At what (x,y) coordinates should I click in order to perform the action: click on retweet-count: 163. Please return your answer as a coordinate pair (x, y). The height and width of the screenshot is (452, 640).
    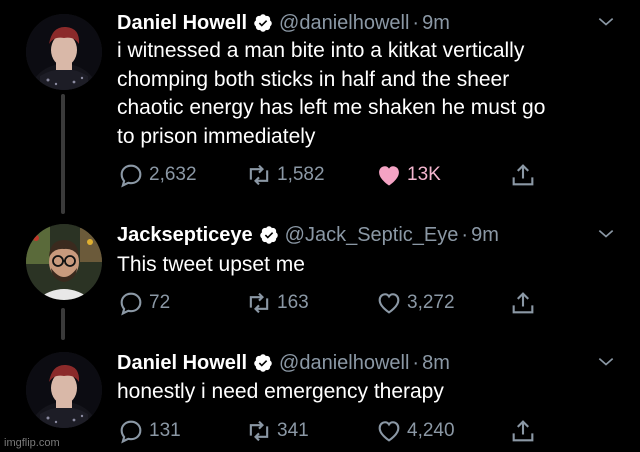
    Looking at the image, I should click on (293, 302).